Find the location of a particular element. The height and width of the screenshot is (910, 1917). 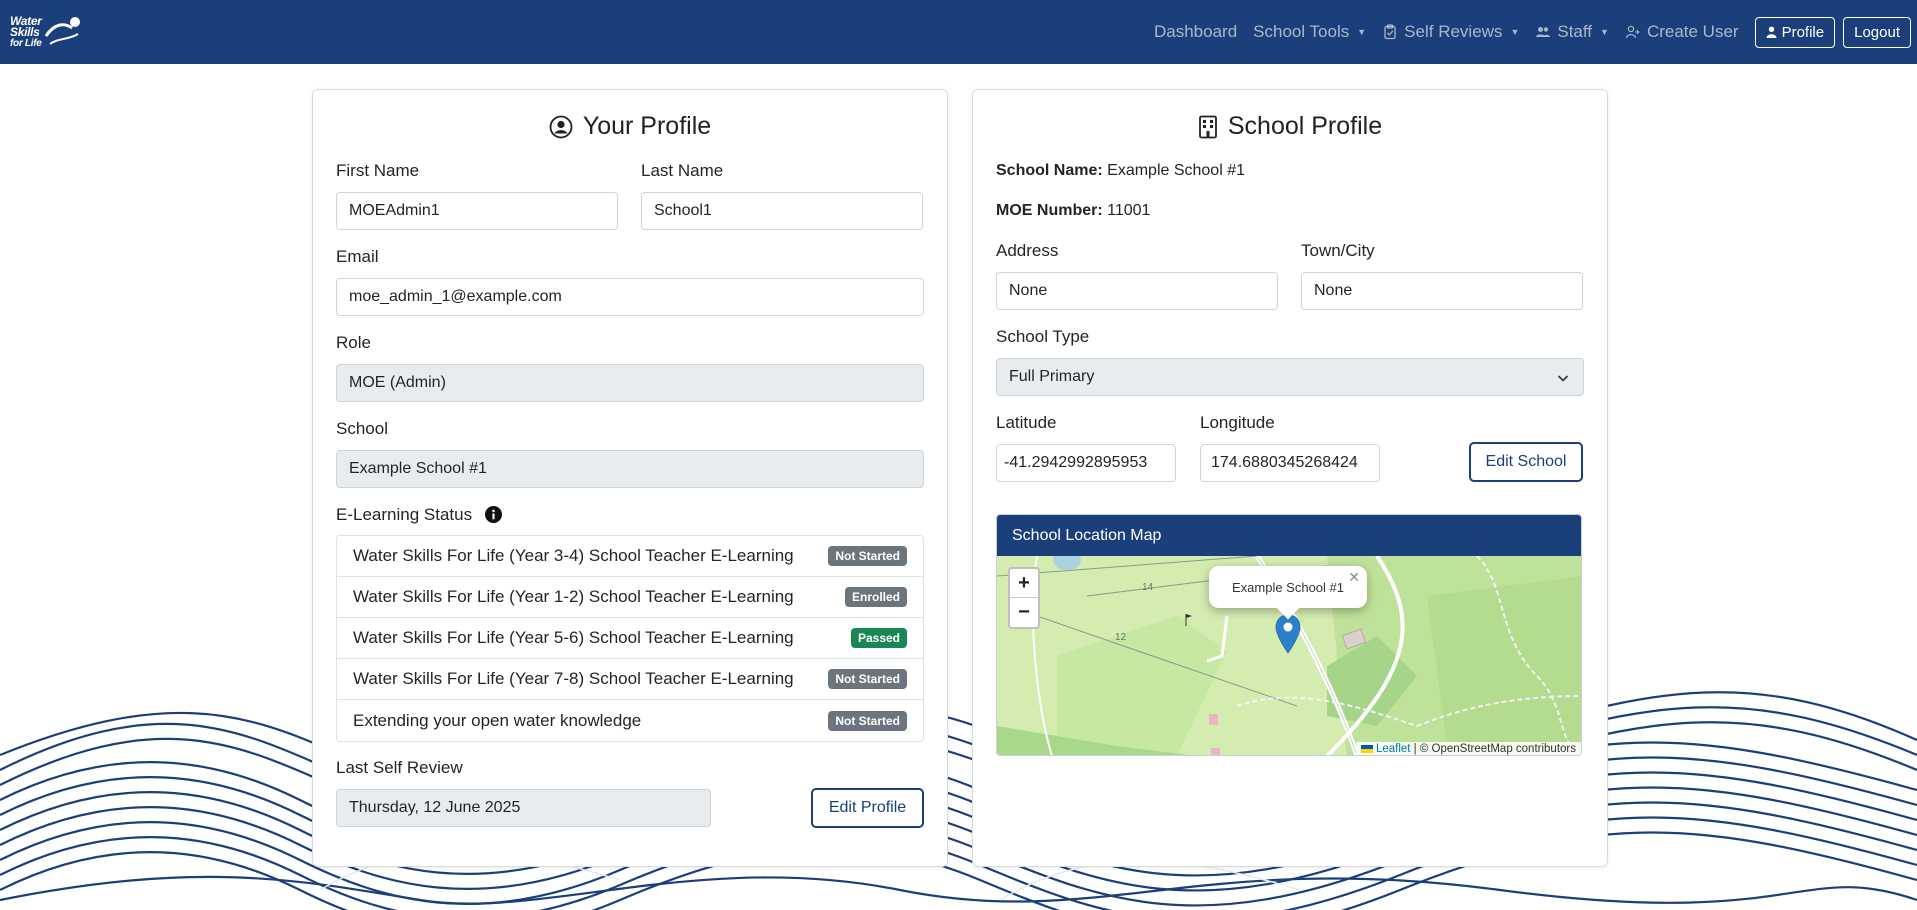

school-name-value: Example School #1 is located at coordinates (1176, 170).